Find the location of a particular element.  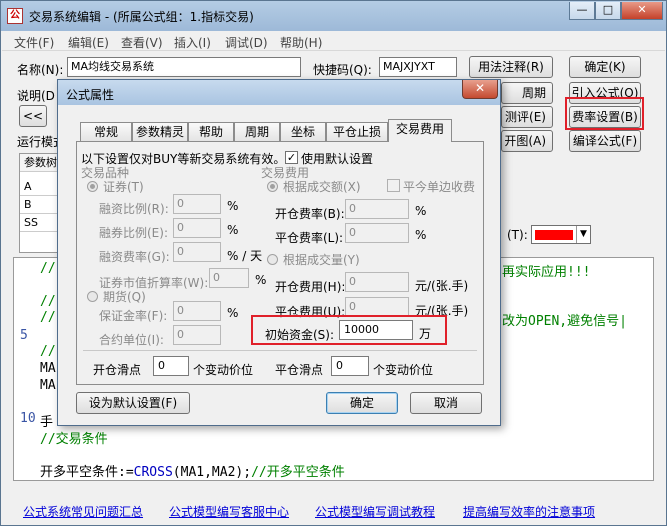

close-button: ✕ is located at coordinates (642, 11).